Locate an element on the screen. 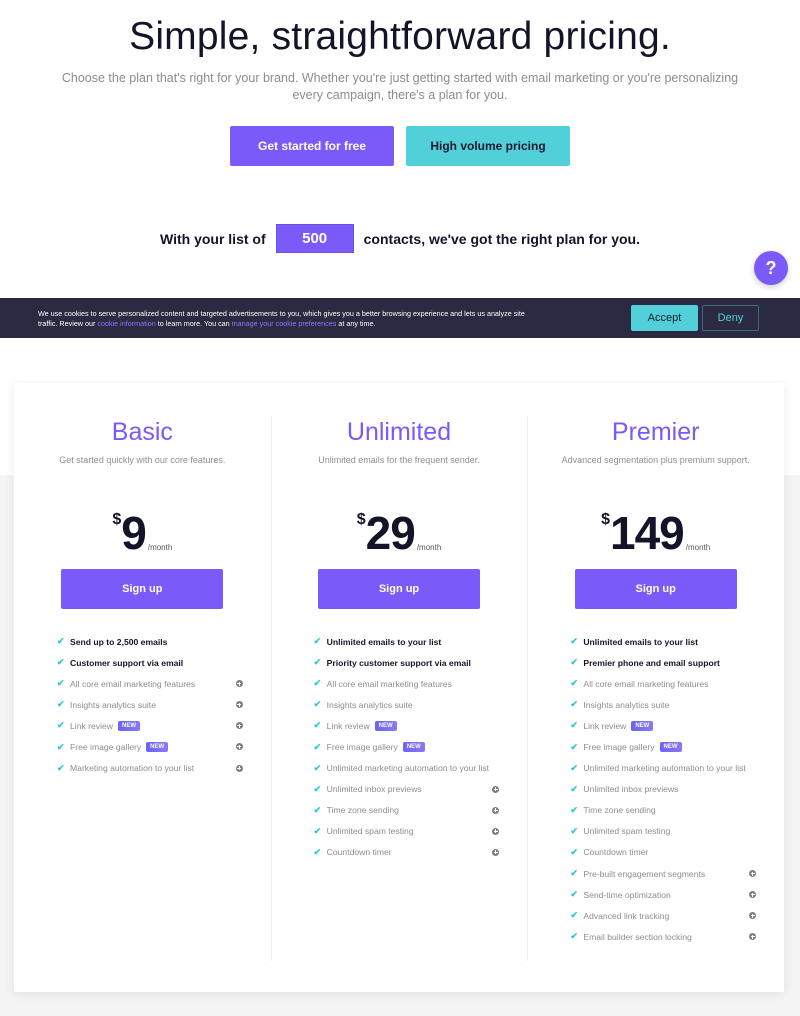 This screenshot has height=1016, width=800. cookie-accept-button: Accept is located at coordinates (664, 318).